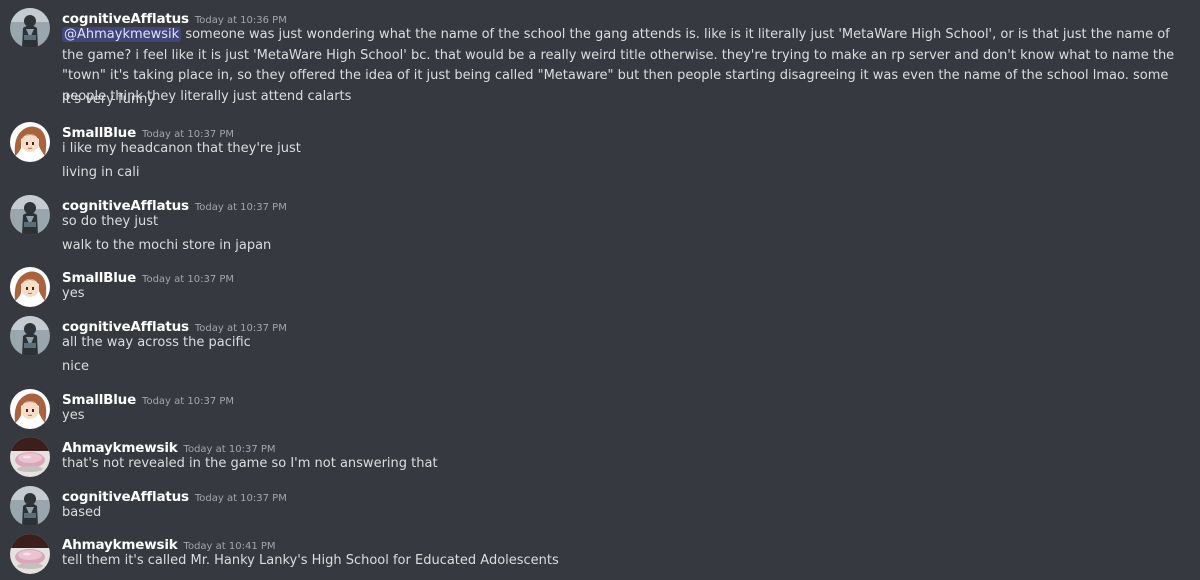  What do you see at coordinates (181, 148) in the screenshot?
I see `message-text: i like my headcanon that they're just` at bounding box center [181, 148].